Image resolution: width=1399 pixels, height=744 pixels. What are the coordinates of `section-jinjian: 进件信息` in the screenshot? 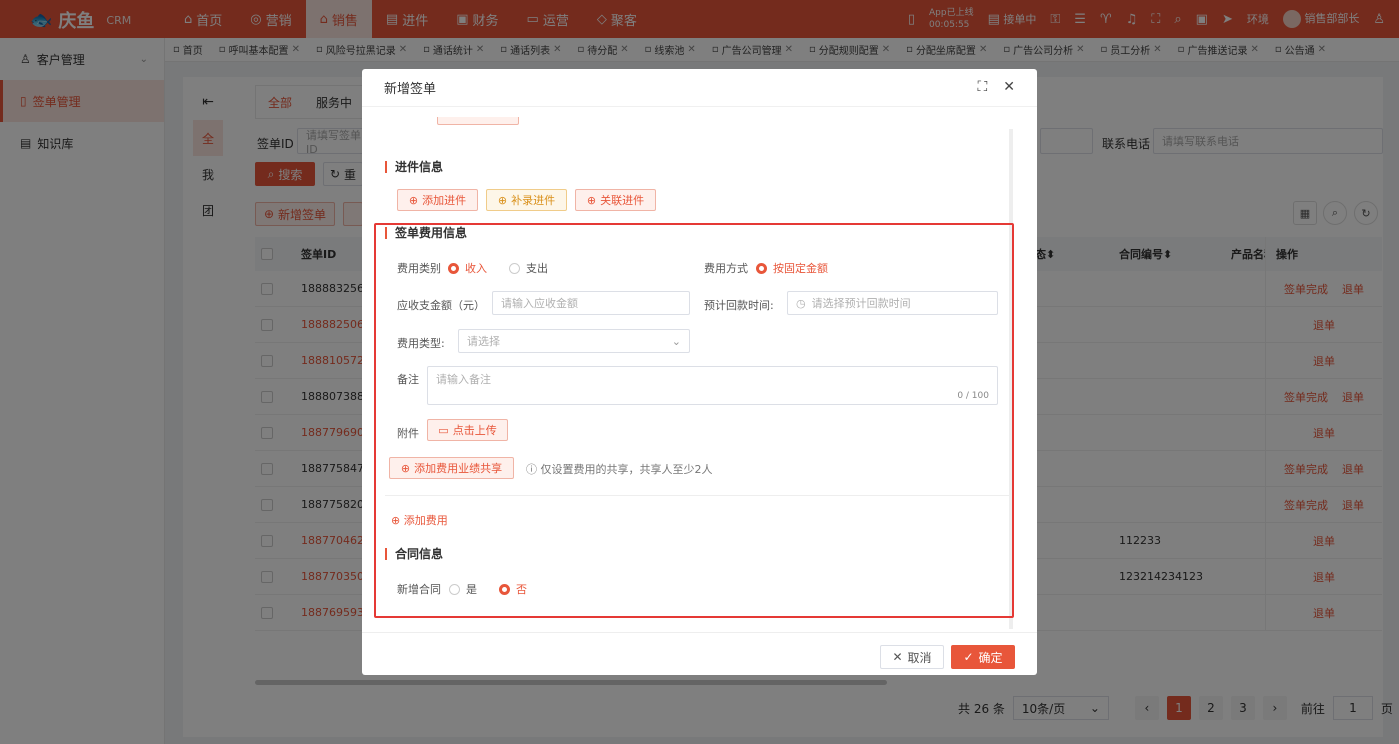 It's located at (414, 167).